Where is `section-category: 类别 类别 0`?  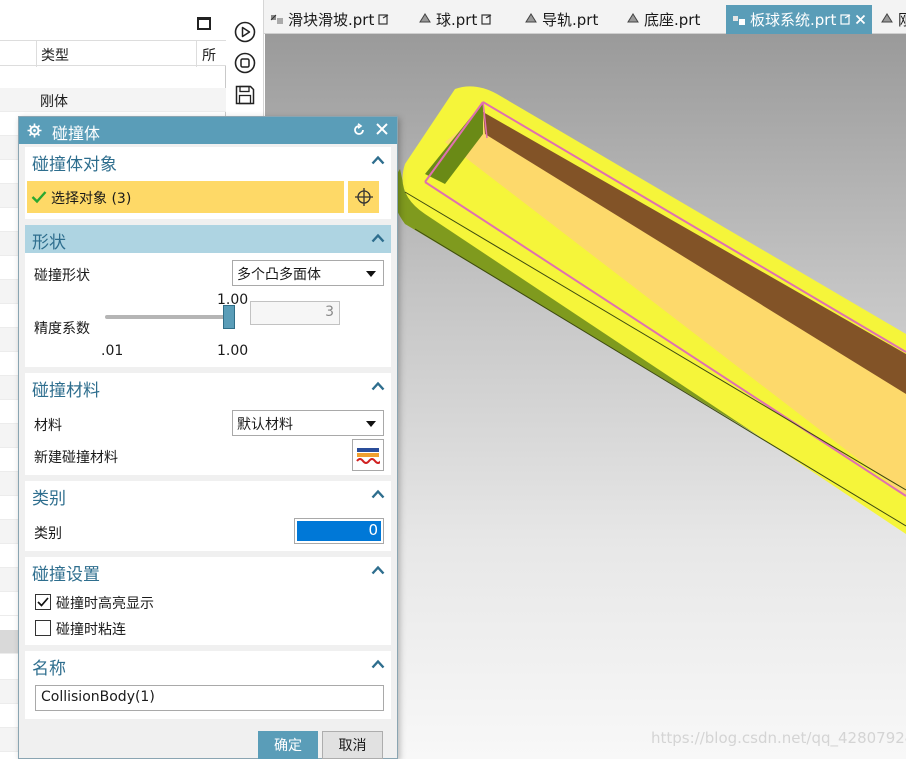
section-category: 类别 类别 0 is located at coordinates (208, 516).